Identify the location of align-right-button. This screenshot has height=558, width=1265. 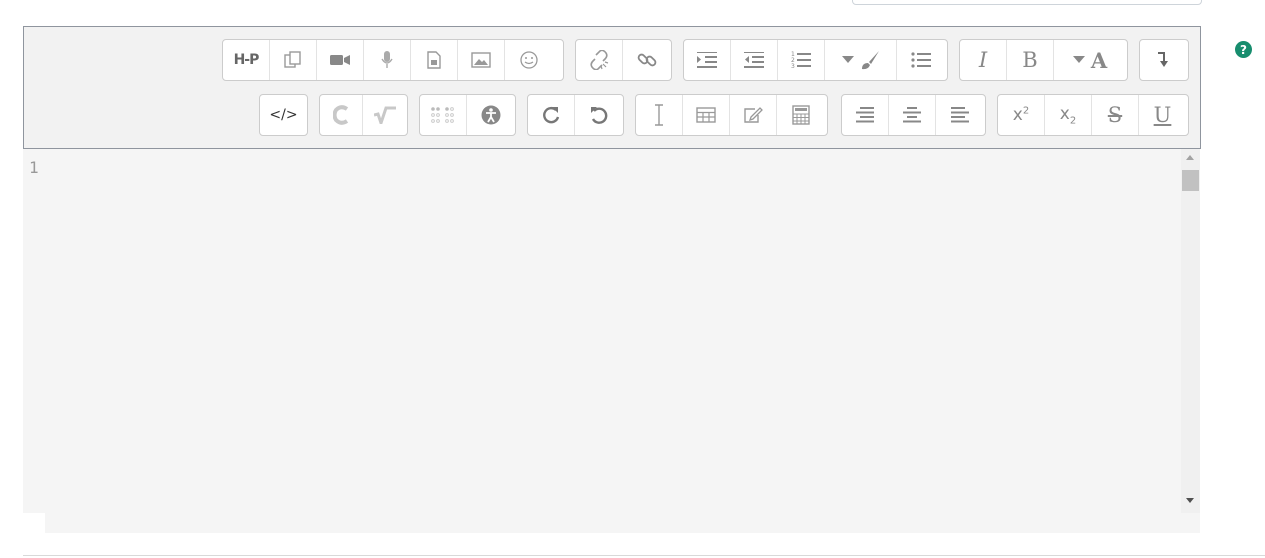
(865, 115).